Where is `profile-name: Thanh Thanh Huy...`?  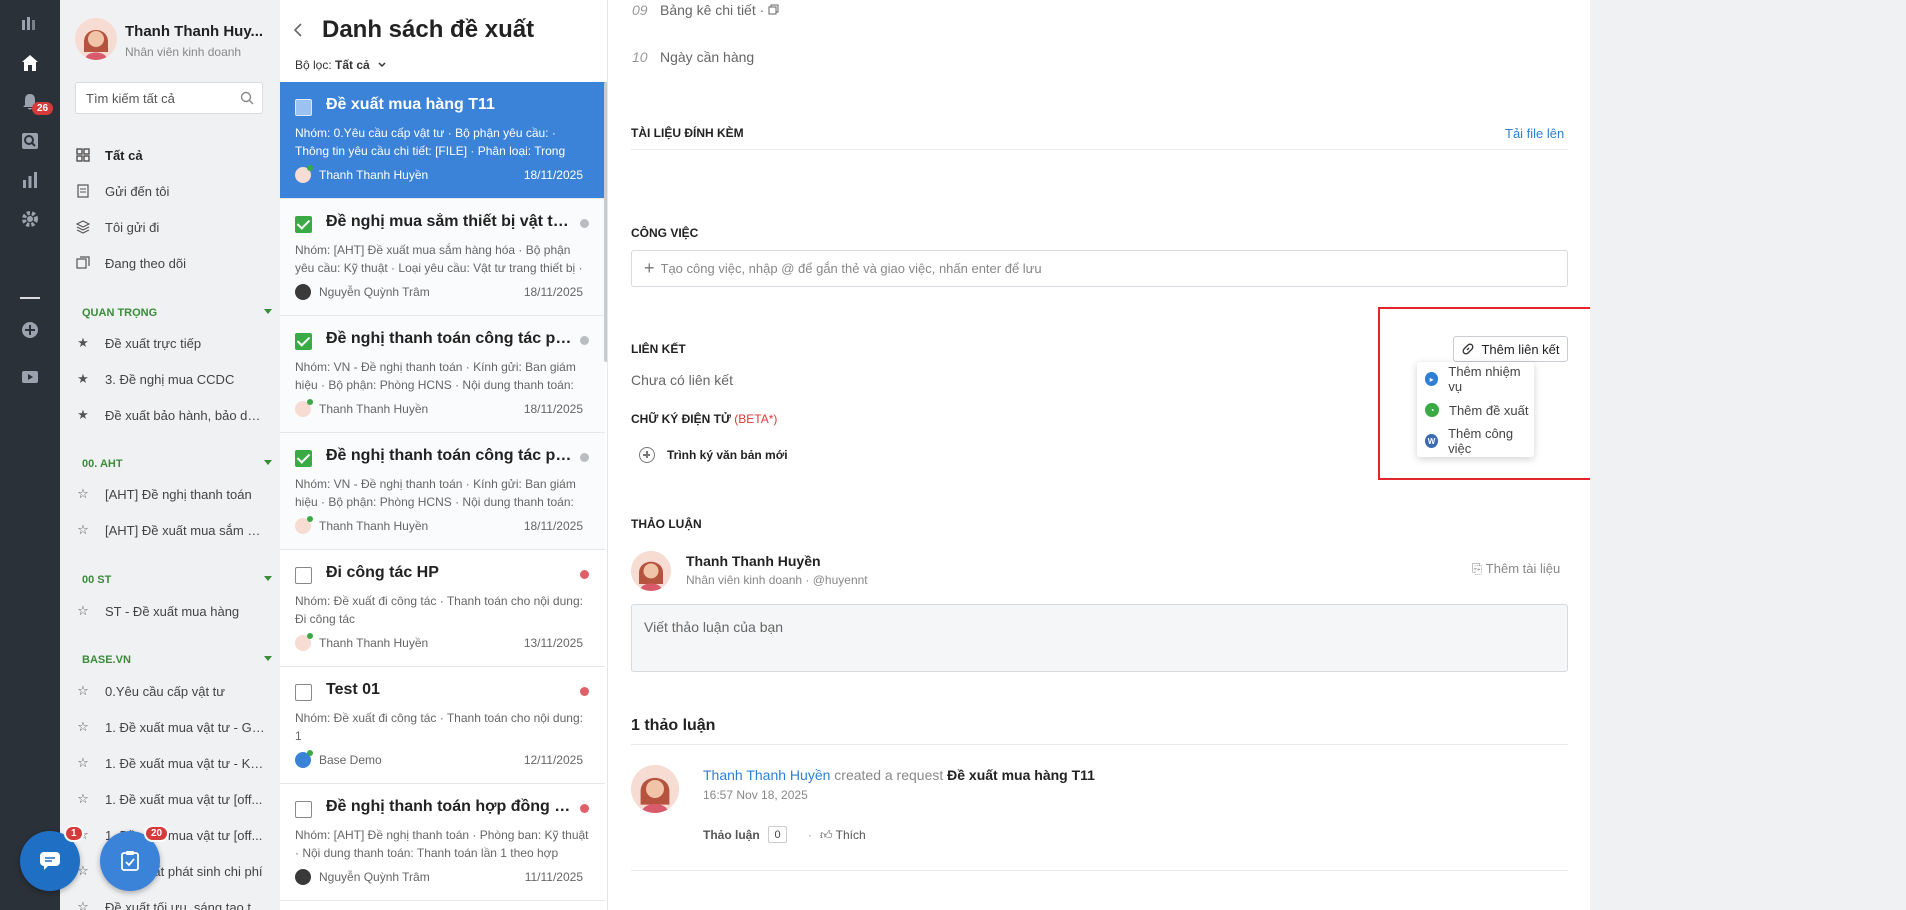 profile-name: Thanh Thanh Huy... is located at coordinates (194, 31).